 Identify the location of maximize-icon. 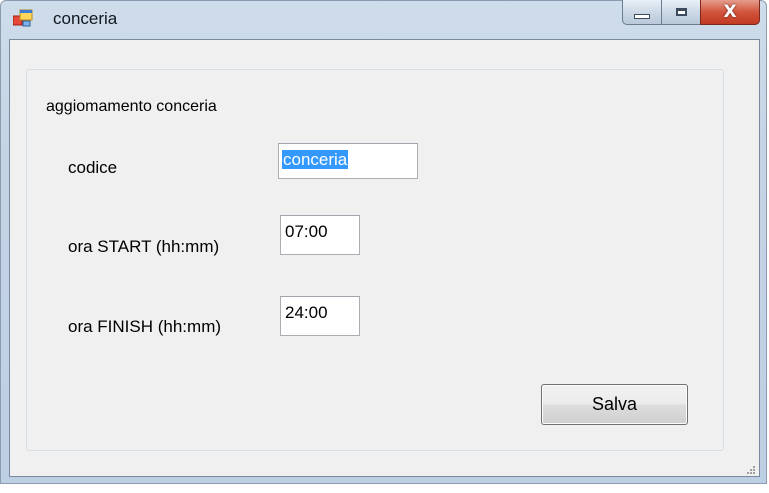
(681, 12).